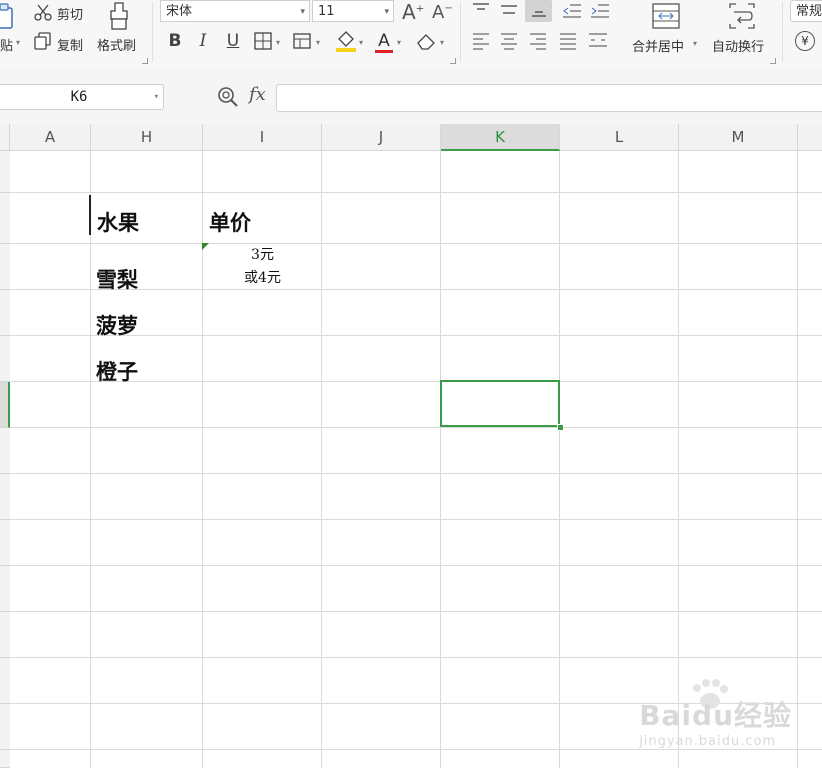 The height and width of the screenshot is (768, 822). Describe the element at coordinates (203, 41) in the screenshot. I see `italic-button: I` at that location.